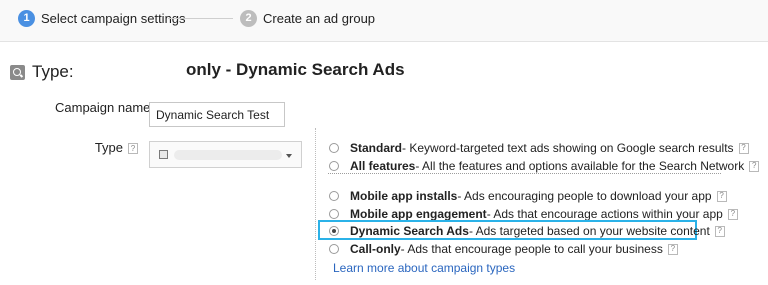 The height and width of the screenshot is (285, 768). I want to click on magnifier-icon, so click(17, 72).